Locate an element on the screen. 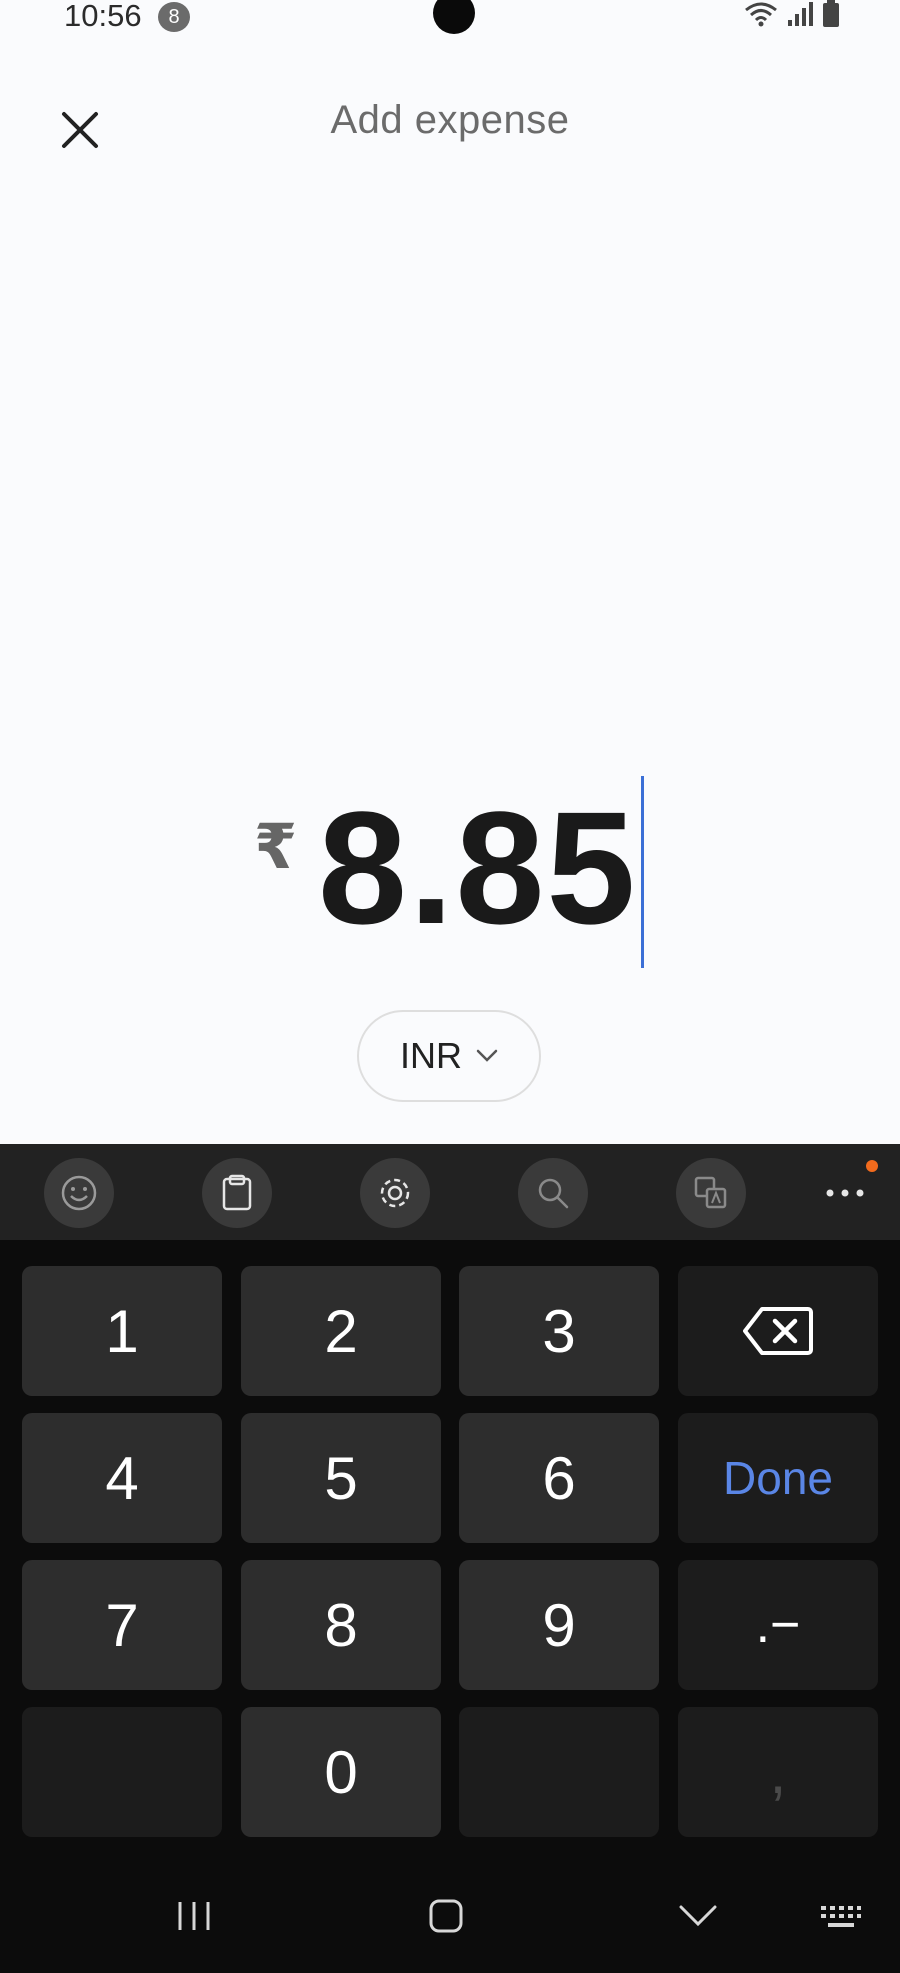  currency-selector: INR is located at coordinates (449, 1056).